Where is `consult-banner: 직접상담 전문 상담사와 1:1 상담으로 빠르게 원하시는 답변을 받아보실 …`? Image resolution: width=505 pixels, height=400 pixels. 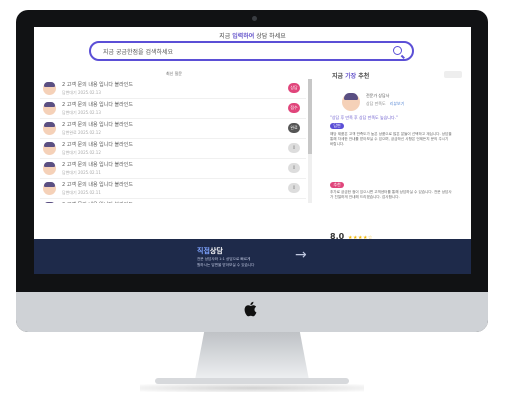
consult-banner: 직접상담 전문 상담사와 1:1 상담으로 빠르게 원하시는 답변을 받아보실 … is located at coordinates (252, 256).